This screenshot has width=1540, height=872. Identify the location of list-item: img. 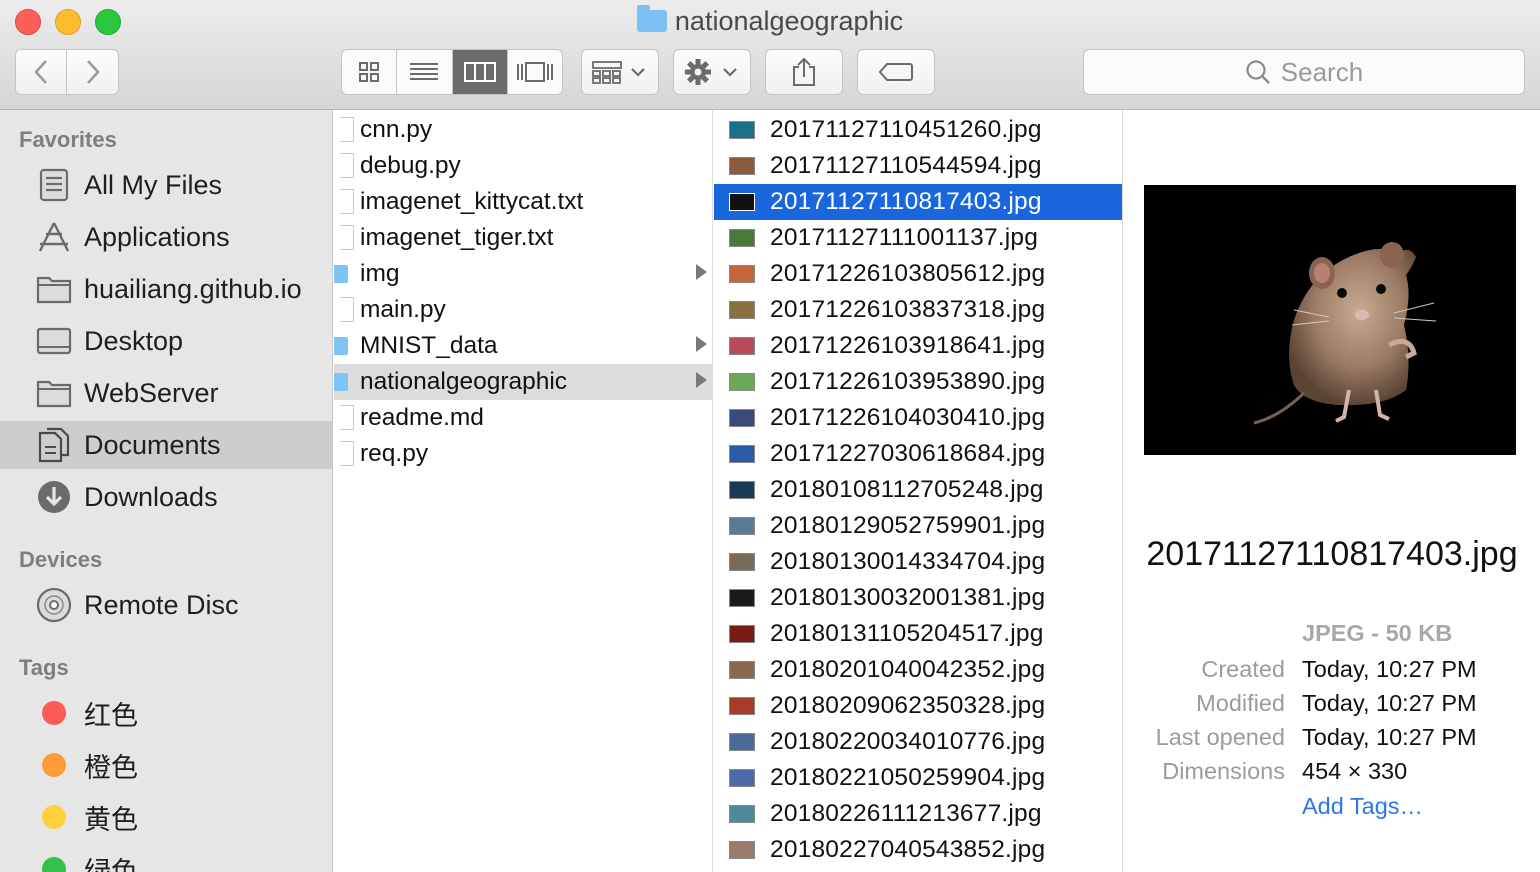
(523, 274).